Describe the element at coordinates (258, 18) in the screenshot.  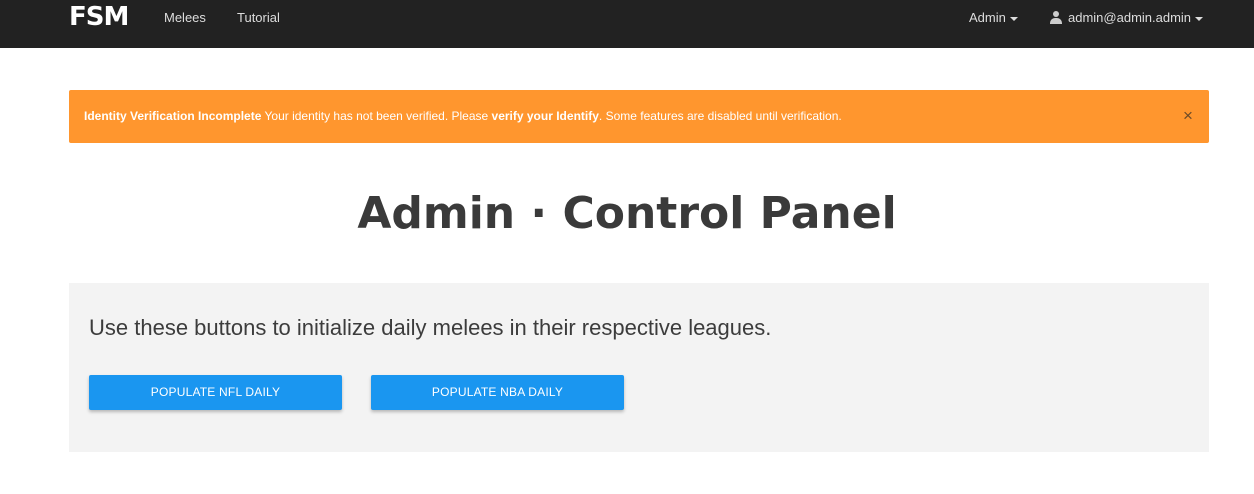
I see `nav-link-tutorial: Tutorial` at that location.